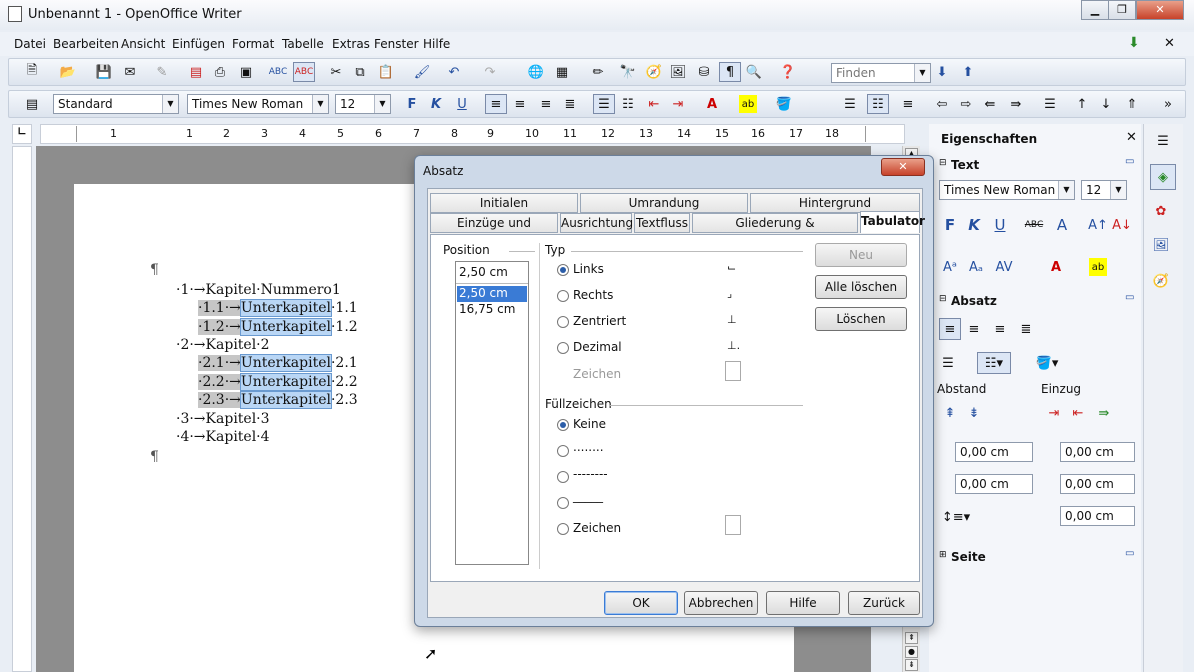  What do you see at coordinates (943, 299) in the screenshot?
I see `collapse-icon: ⊟` at bounding box center [943, 299].